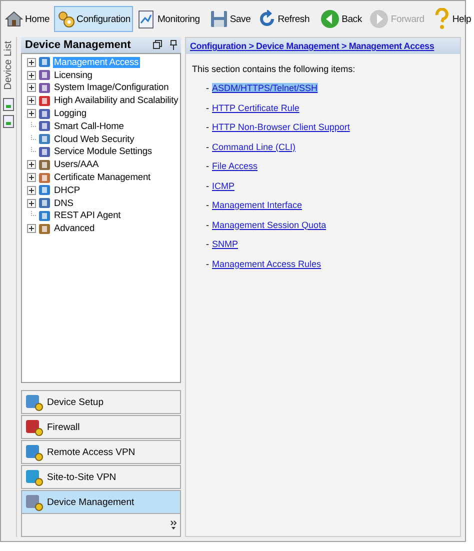 Image resolution: width=474 pixels, height=551 pixels. I want to click on clipboard-icon, so click(146, 19).